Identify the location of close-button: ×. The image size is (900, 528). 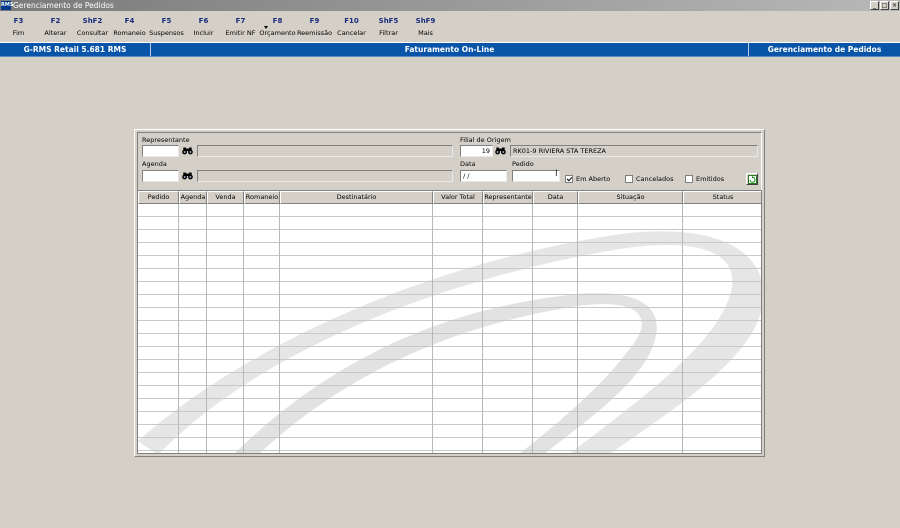
(894, 5).